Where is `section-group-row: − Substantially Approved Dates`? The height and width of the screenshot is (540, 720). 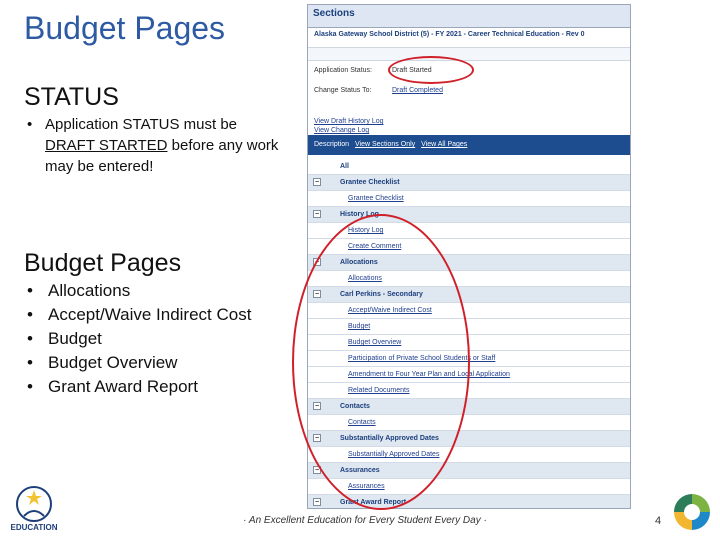
section-group-row: − Substantially Approved Dates is located at coordinates (469, 439).